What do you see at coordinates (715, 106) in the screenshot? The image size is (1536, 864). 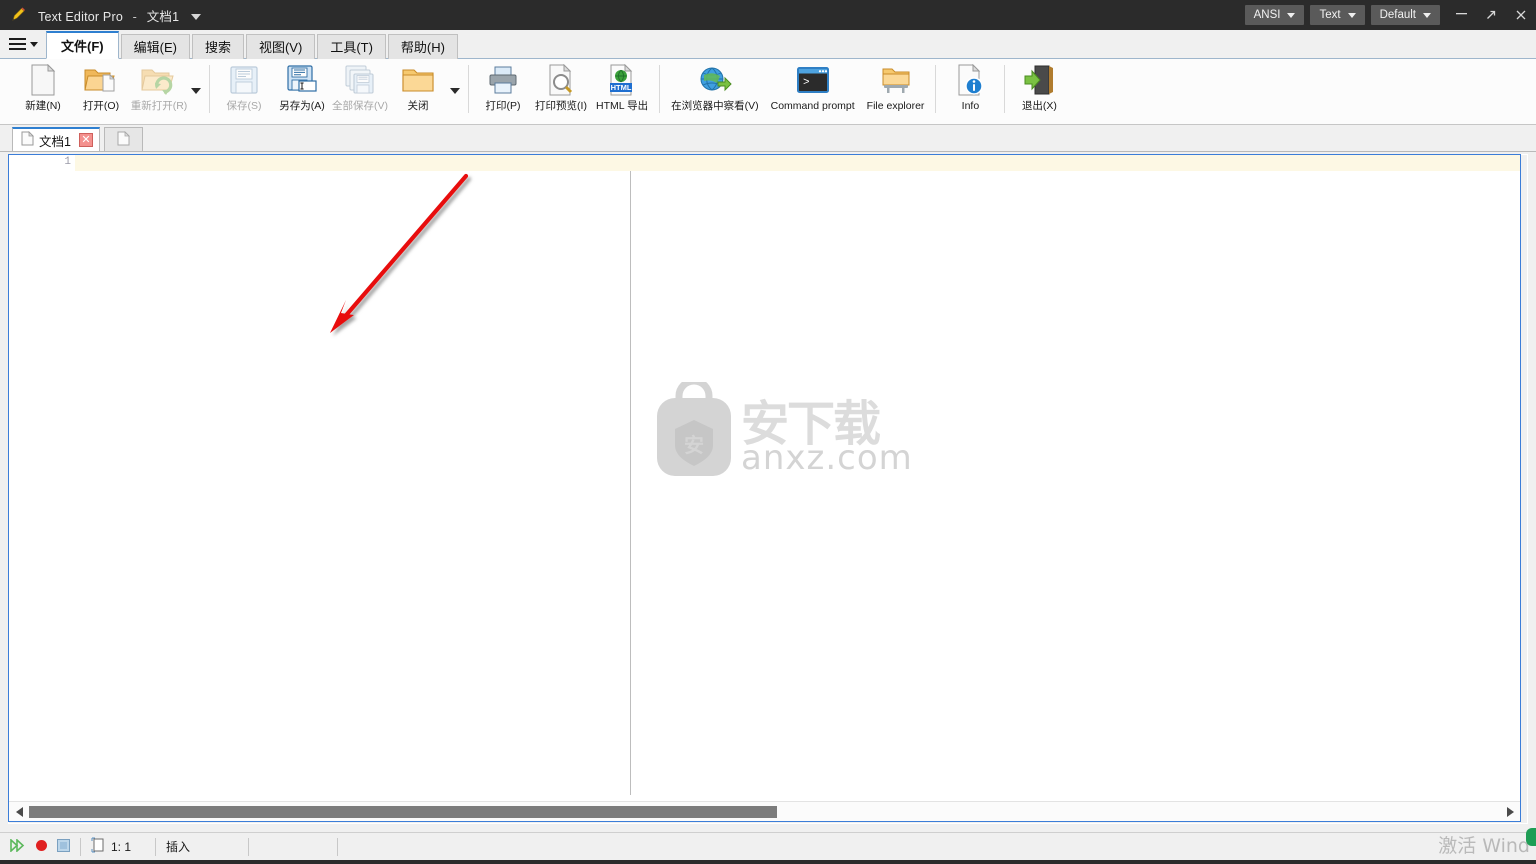 I see `view-in-browser-button-label: 在浏览器中察看(V)` at bounding box center [715, 106].